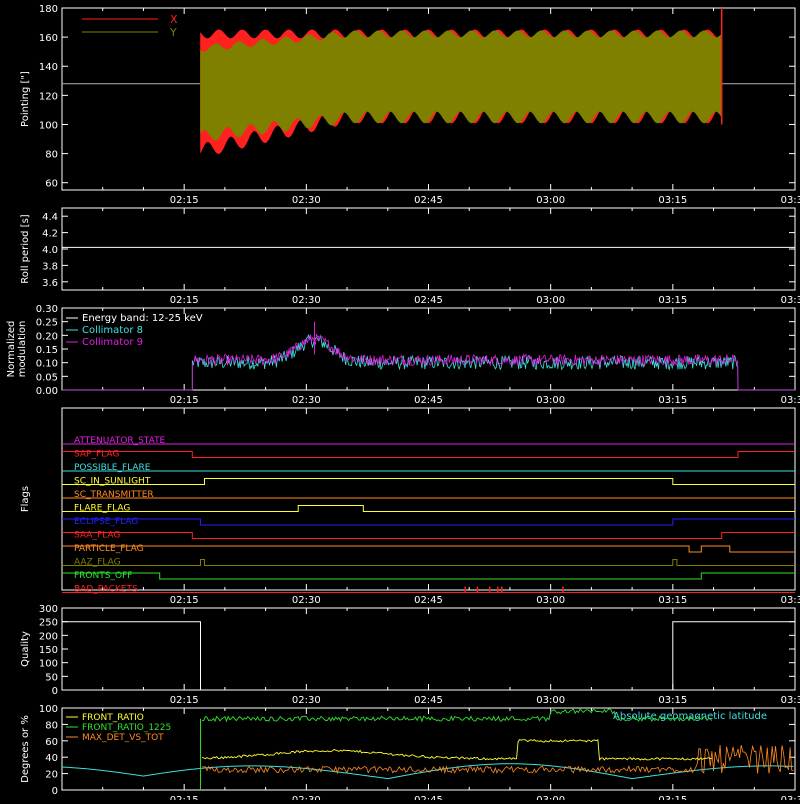 The height and width of the screenshot is (804, 800). Describe the element at coordinates (25, 749) in the screenshot. I see `y-axis-label: Degrees or %` at that location.